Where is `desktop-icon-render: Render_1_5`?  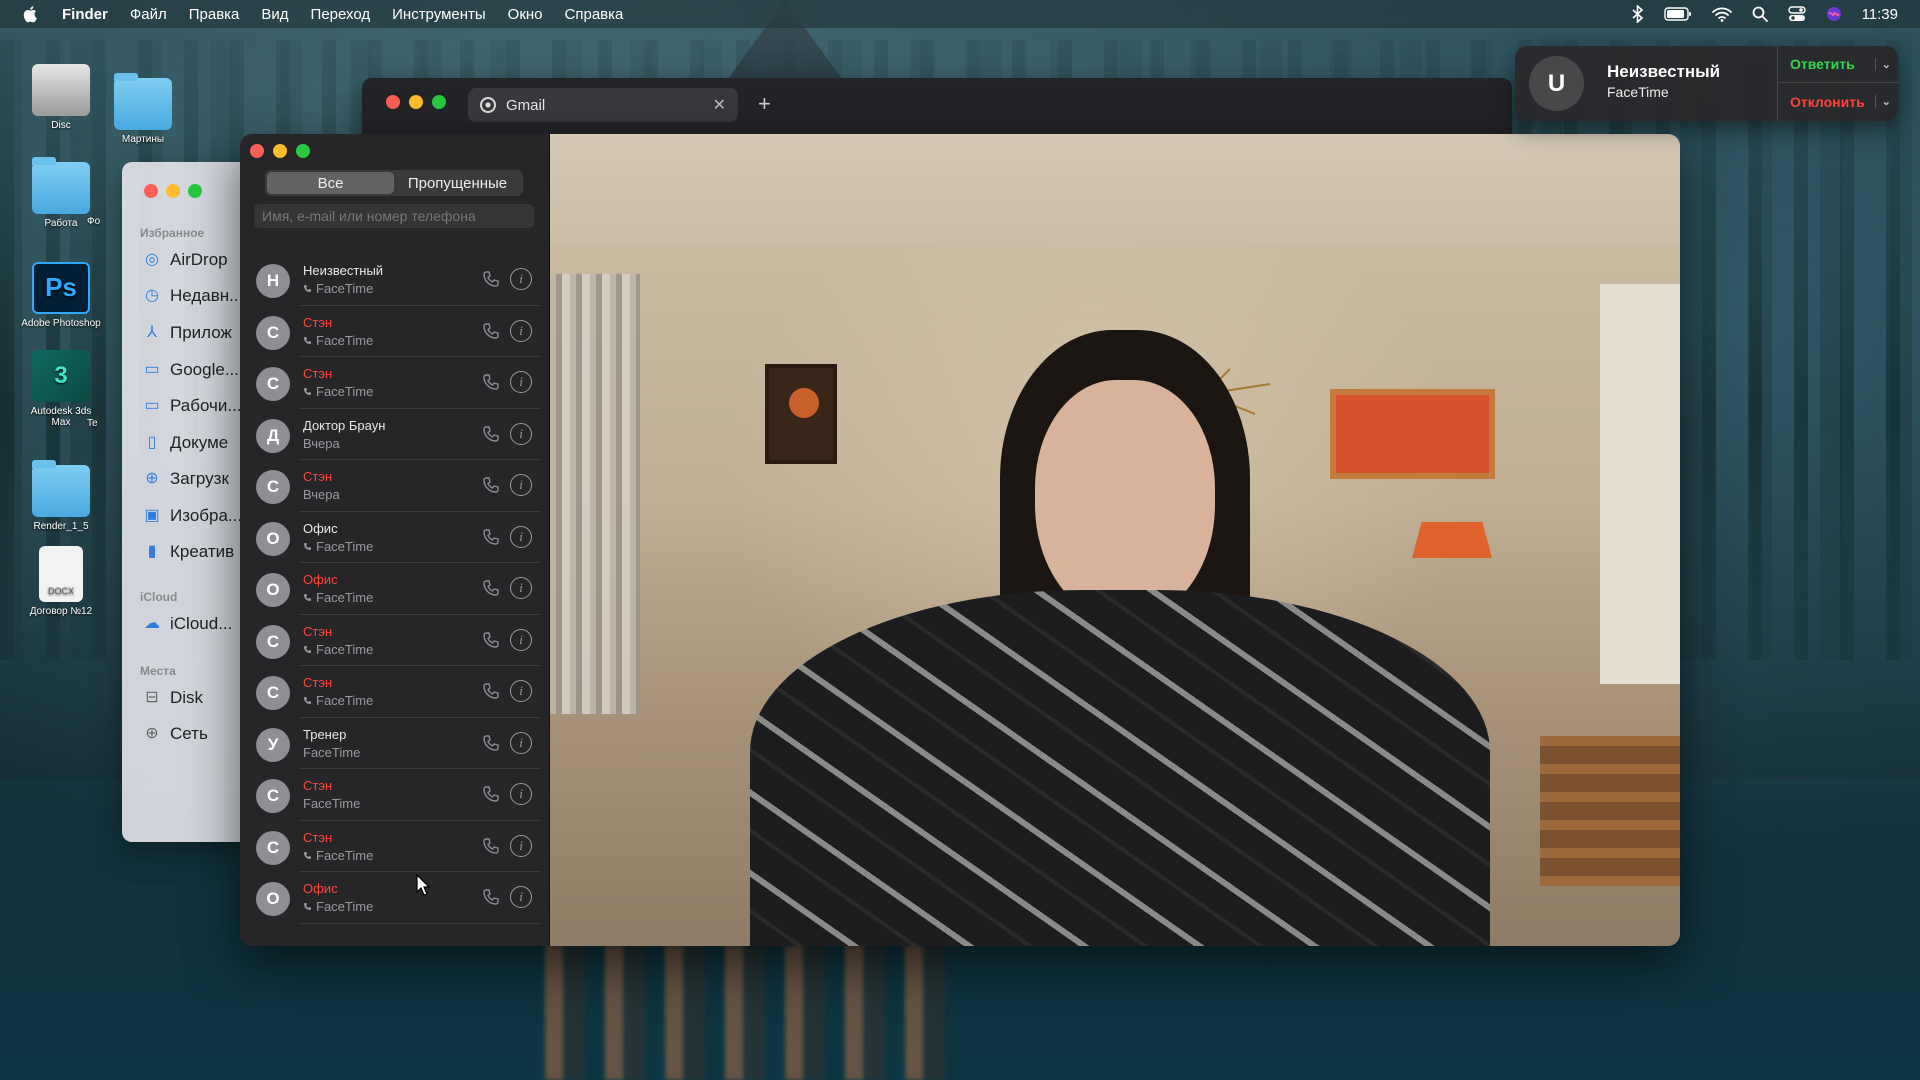
desktop-icon-render: Render_1_5 is located at coordinates (61, 496).